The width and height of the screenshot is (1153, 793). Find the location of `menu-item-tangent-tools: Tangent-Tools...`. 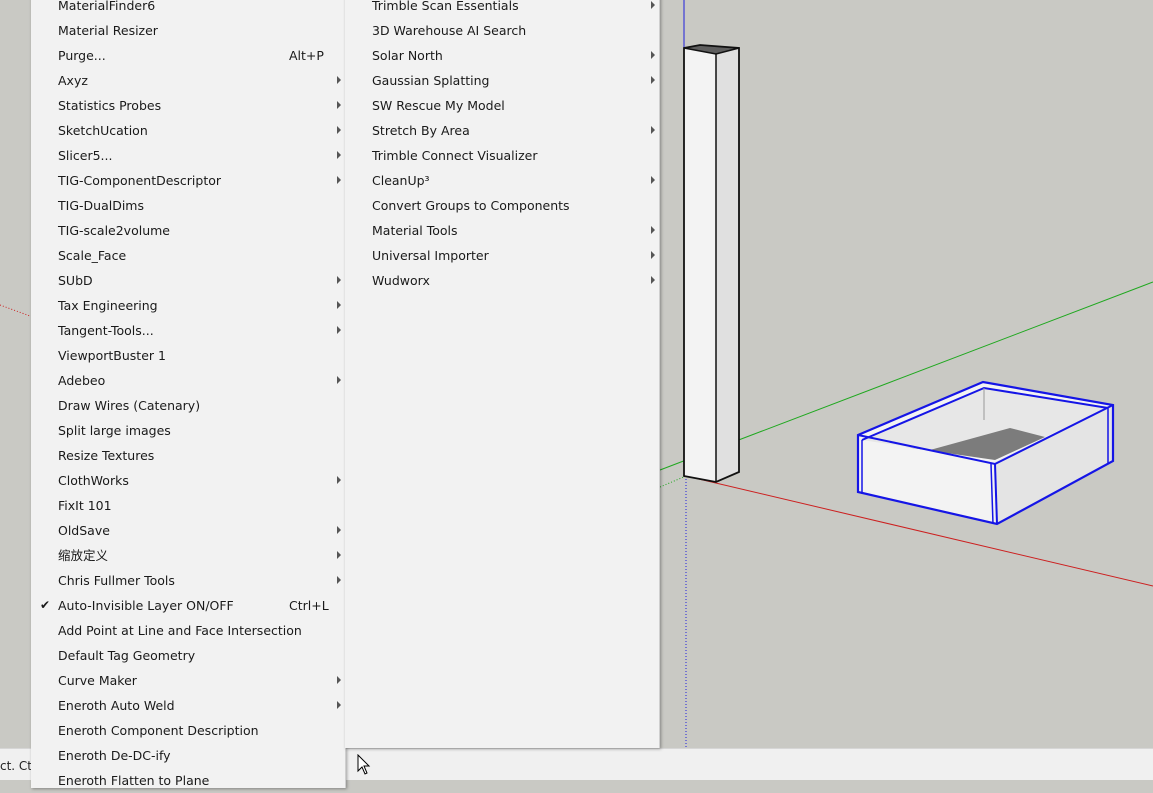

menu-item-tangent-tools: Tangent-Tools... is located at coordinates (188, 330).